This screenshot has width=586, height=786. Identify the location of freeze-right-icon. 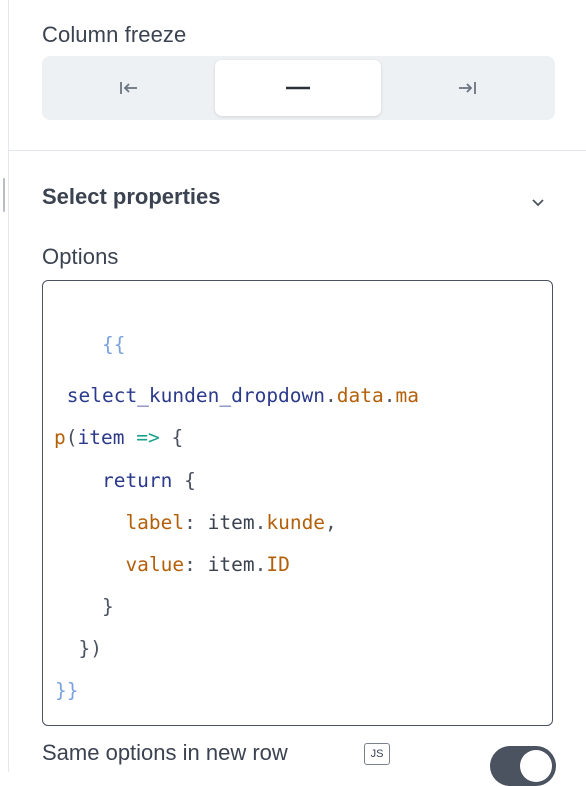
(467, 88).